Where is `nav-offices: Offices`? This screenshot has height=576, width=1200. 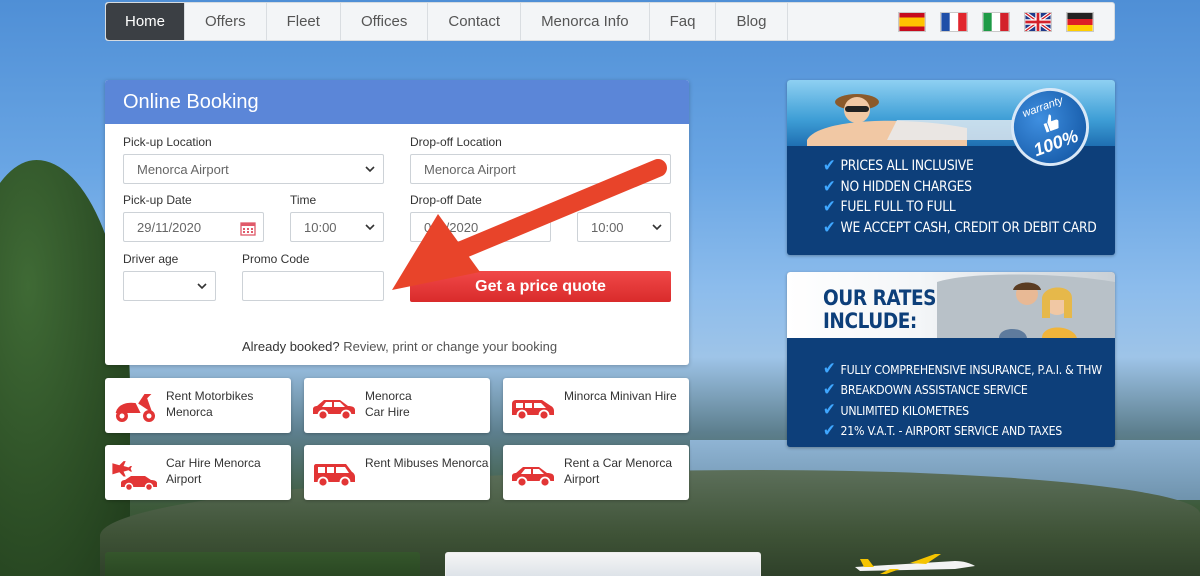
nav-offices: Offices is located at coordinates (385, 21).